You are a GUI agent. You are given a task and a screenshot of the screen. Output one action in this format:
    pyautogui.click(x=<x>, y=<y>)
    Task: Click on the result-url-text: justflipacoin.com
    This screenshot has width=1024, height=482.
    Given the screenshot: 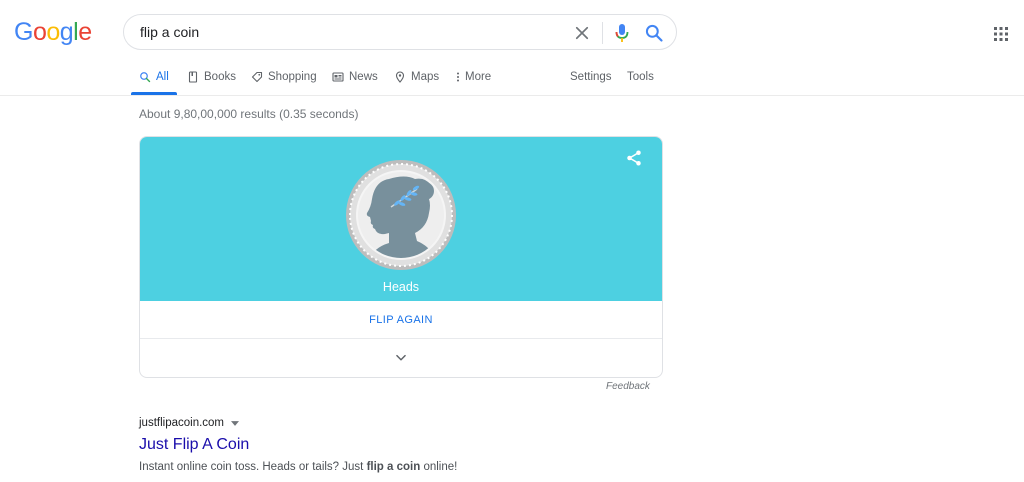 What is the action you would take?
    pyautogui.click(x=182, y=423)
    